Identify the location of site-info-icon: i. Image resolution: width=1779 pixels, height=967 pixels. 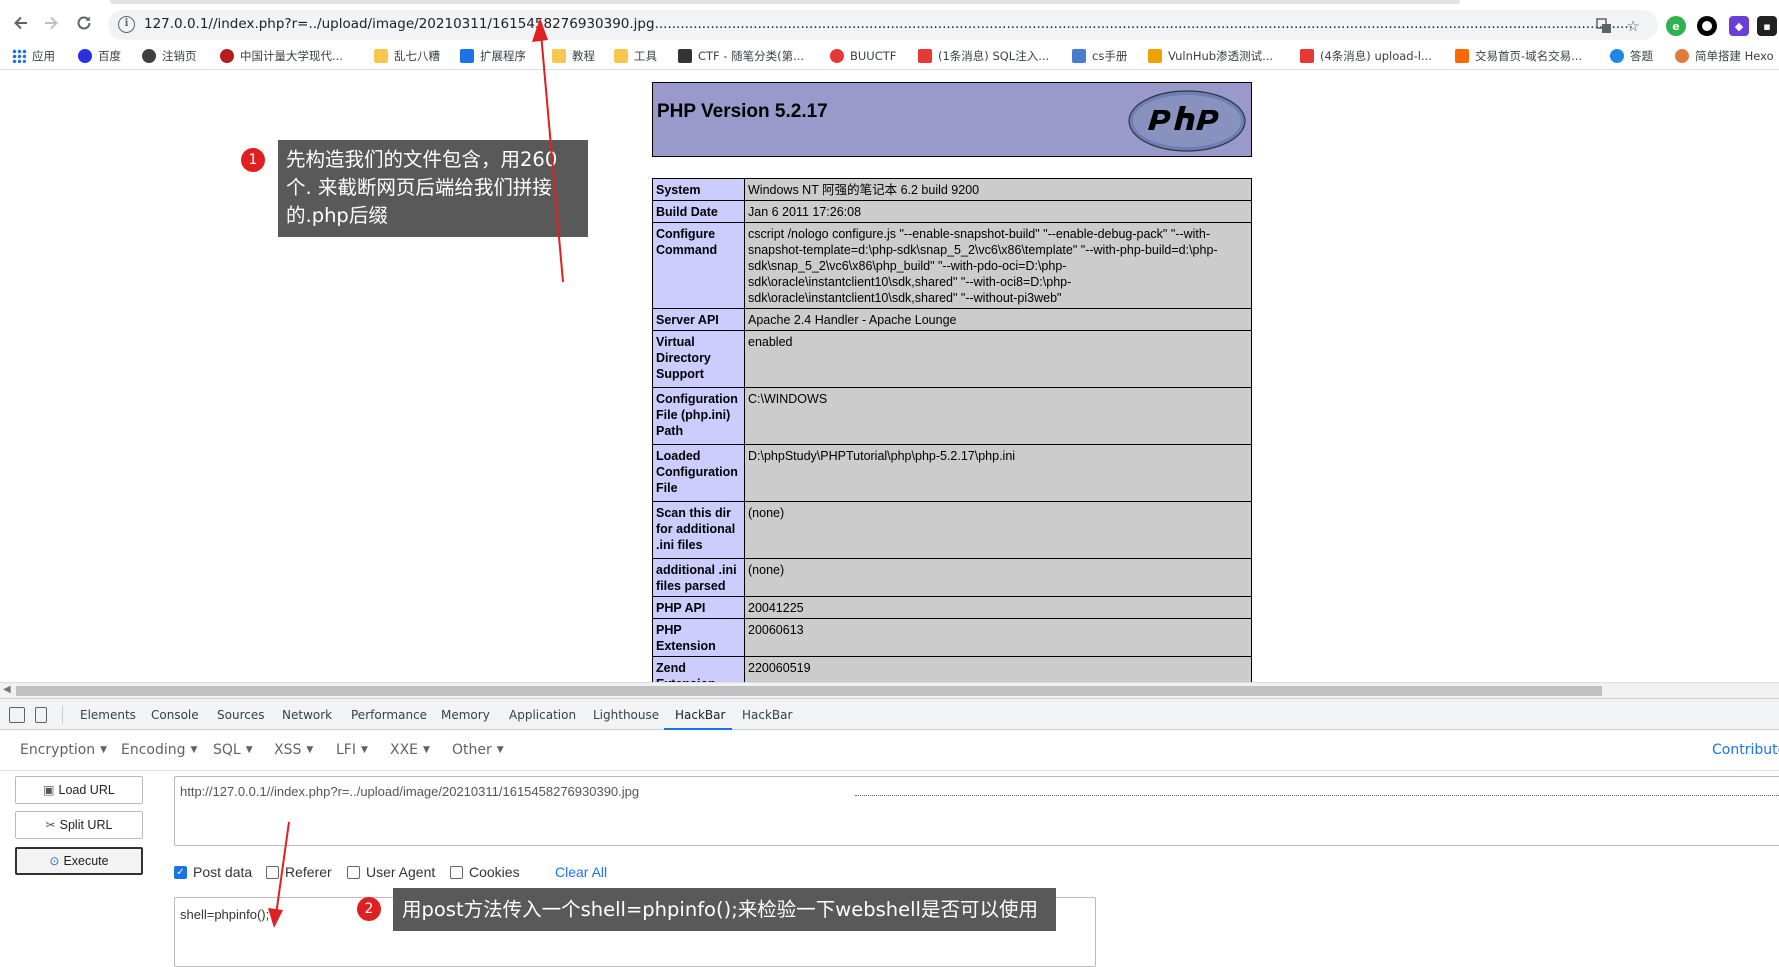
(126, 24).